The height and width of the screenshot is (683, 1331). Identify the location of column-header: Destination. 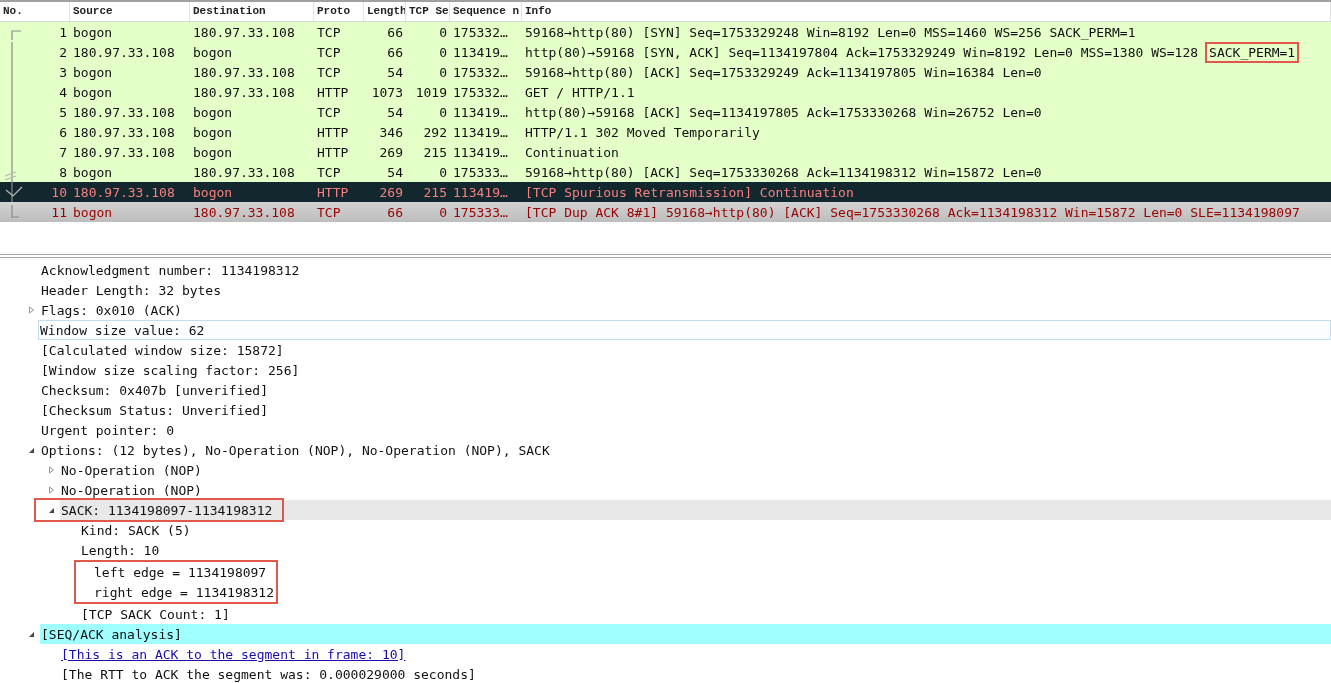
(252, 11).